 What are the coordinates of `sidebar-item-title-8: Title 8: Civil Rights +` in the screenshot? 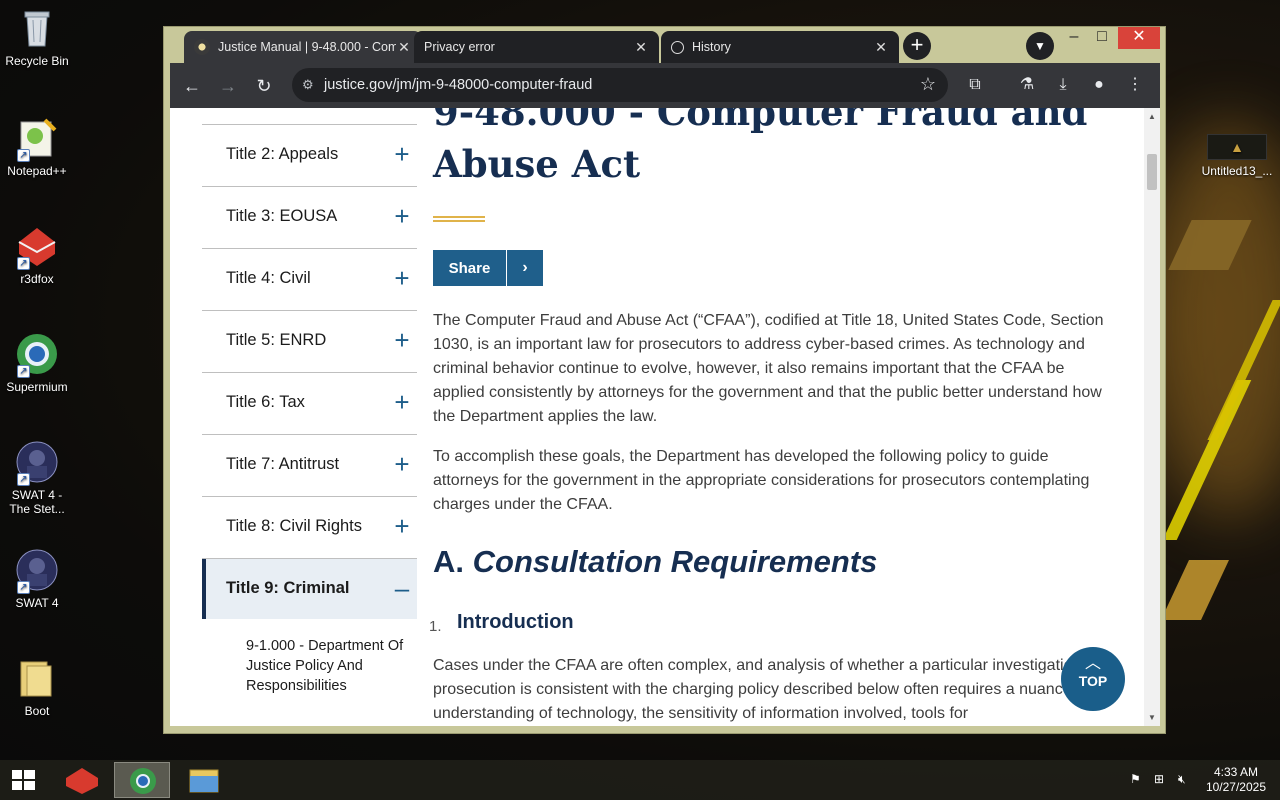 It's located at (309, 528).